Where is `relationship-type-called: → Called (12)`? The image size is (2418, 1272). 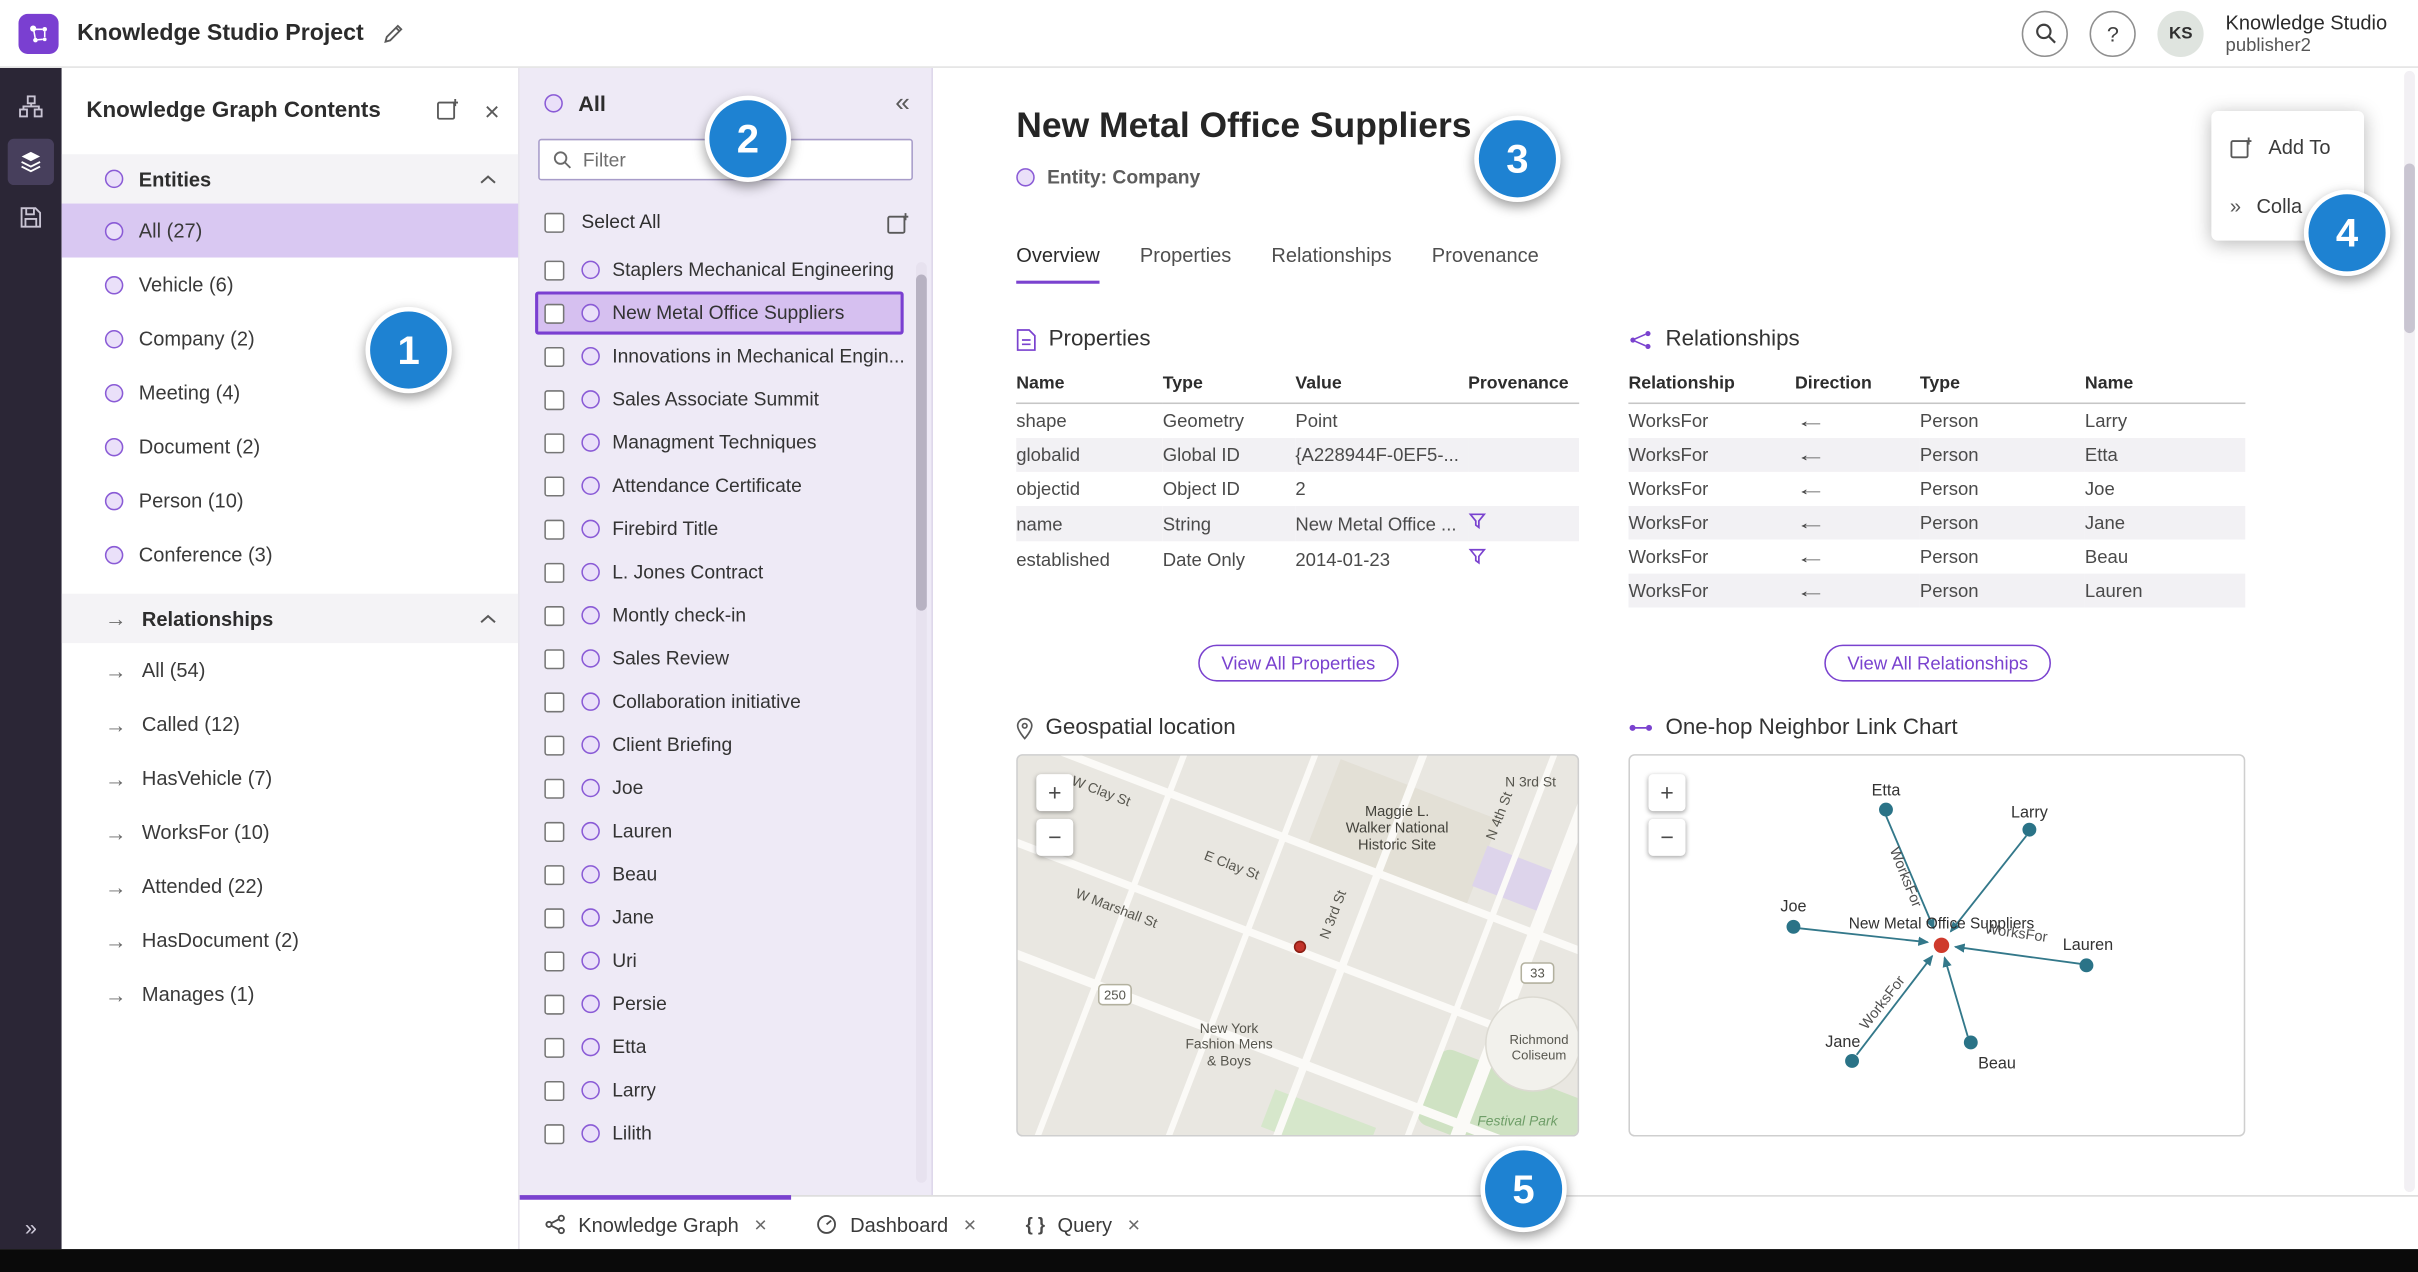 relationship-type-called: → Called (12) is located at coordinates (290, 724).